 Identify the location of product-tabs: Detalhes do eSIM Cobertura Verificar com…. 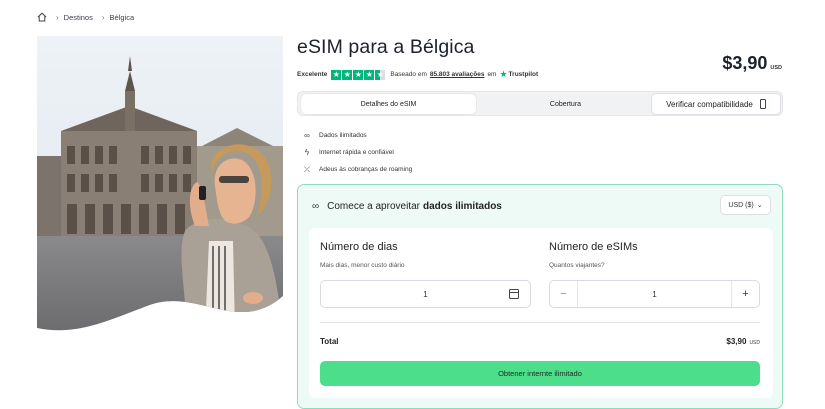
(540, 103).